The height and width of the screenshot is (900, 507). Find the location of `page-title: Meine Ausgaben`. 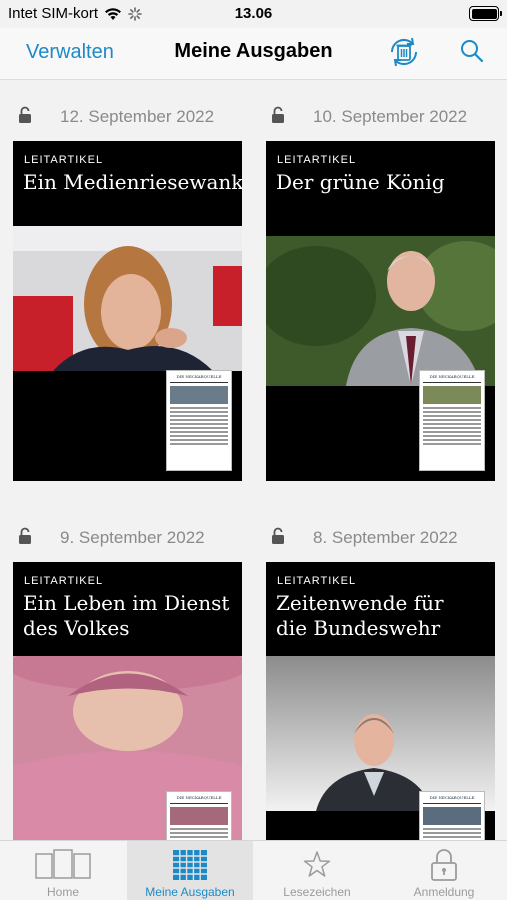

page-title: Meine Ausgaben is located at coordinates (253, 51).